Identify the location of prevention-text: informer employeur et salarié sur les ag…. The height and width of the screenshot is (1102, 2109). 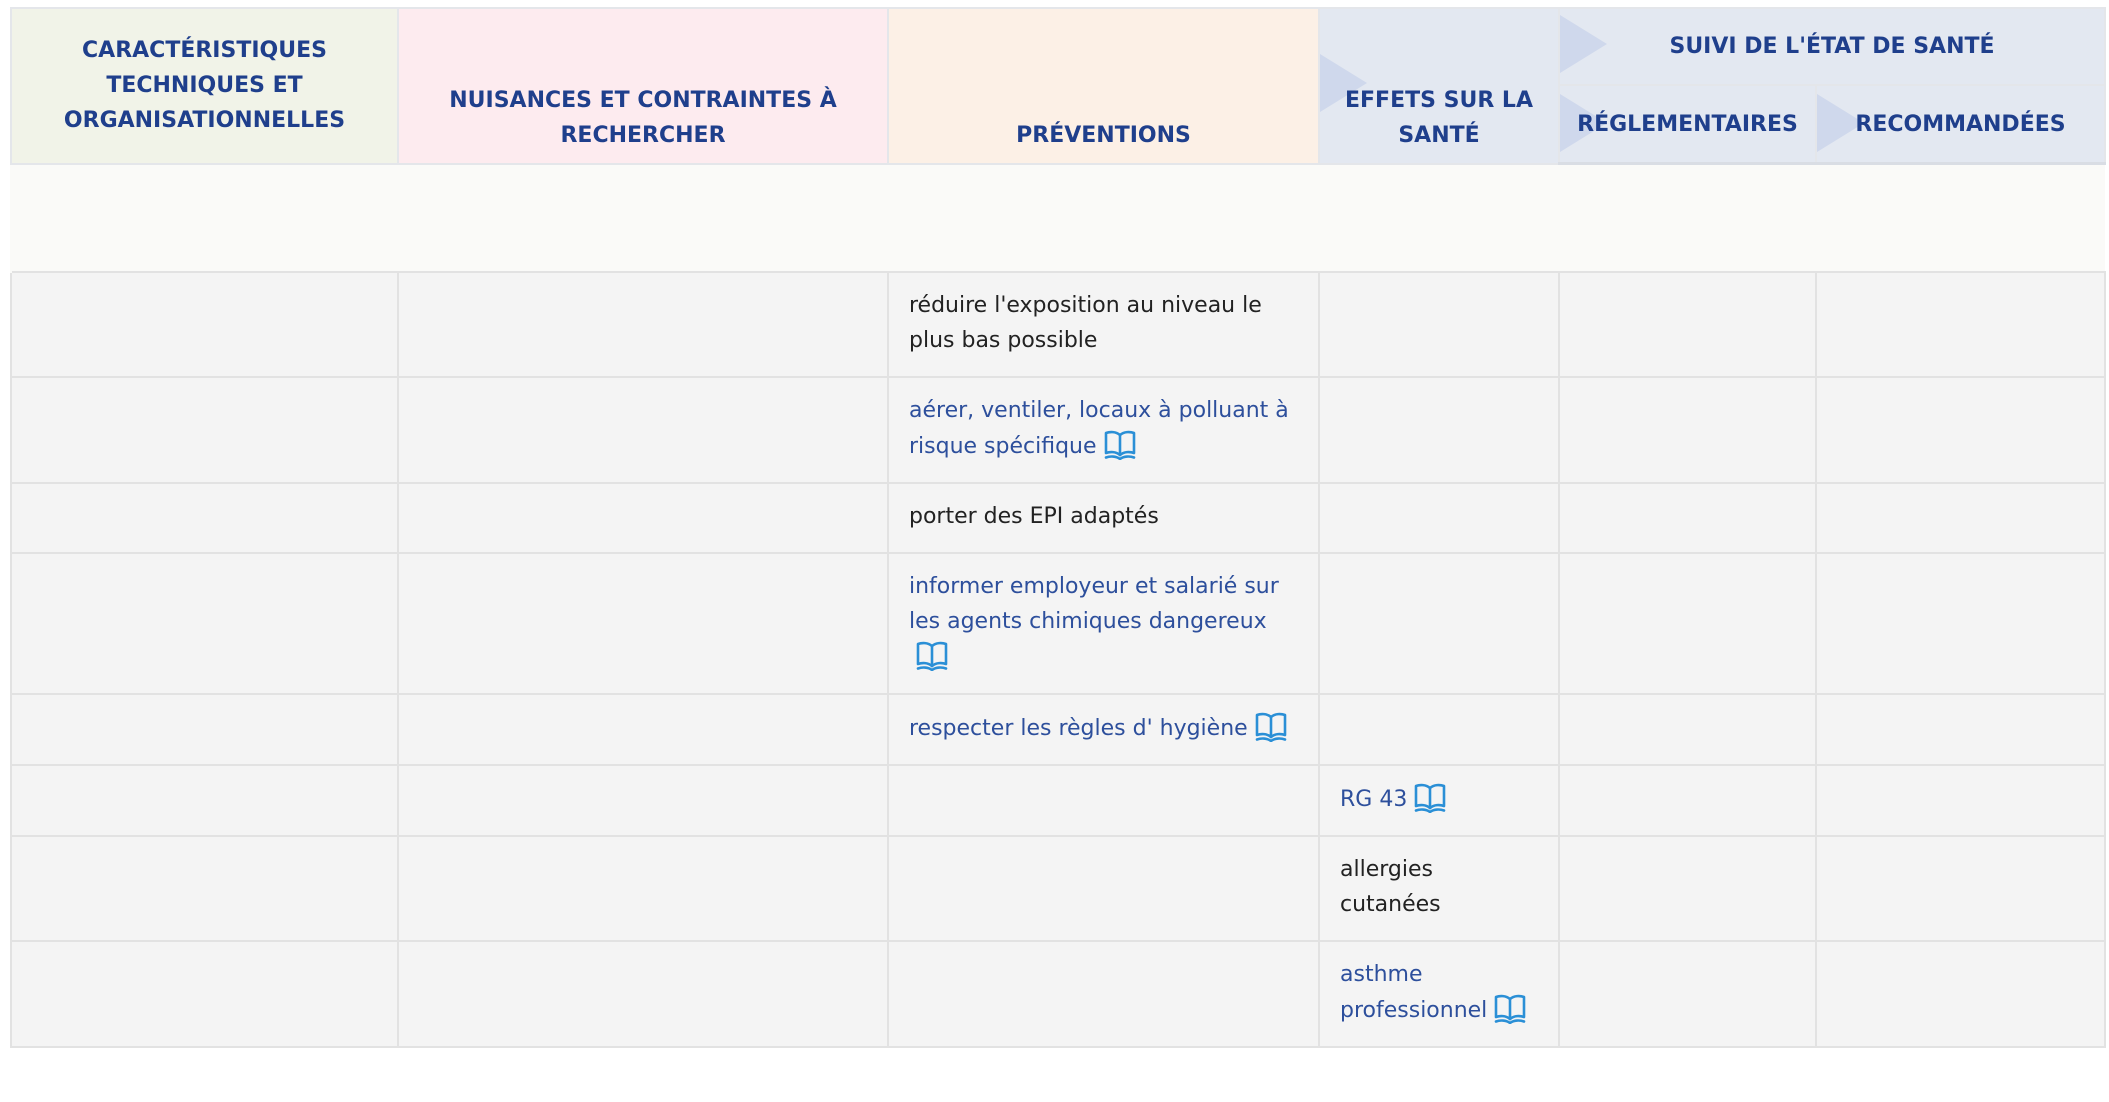
(1094, 604).